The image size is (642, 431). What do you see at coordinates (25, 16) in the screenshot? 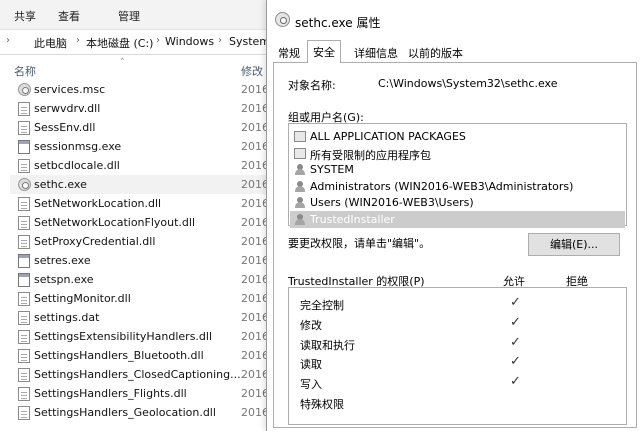
I see `ribbon-tab-share: 共享` at bounding box center [25, 16].